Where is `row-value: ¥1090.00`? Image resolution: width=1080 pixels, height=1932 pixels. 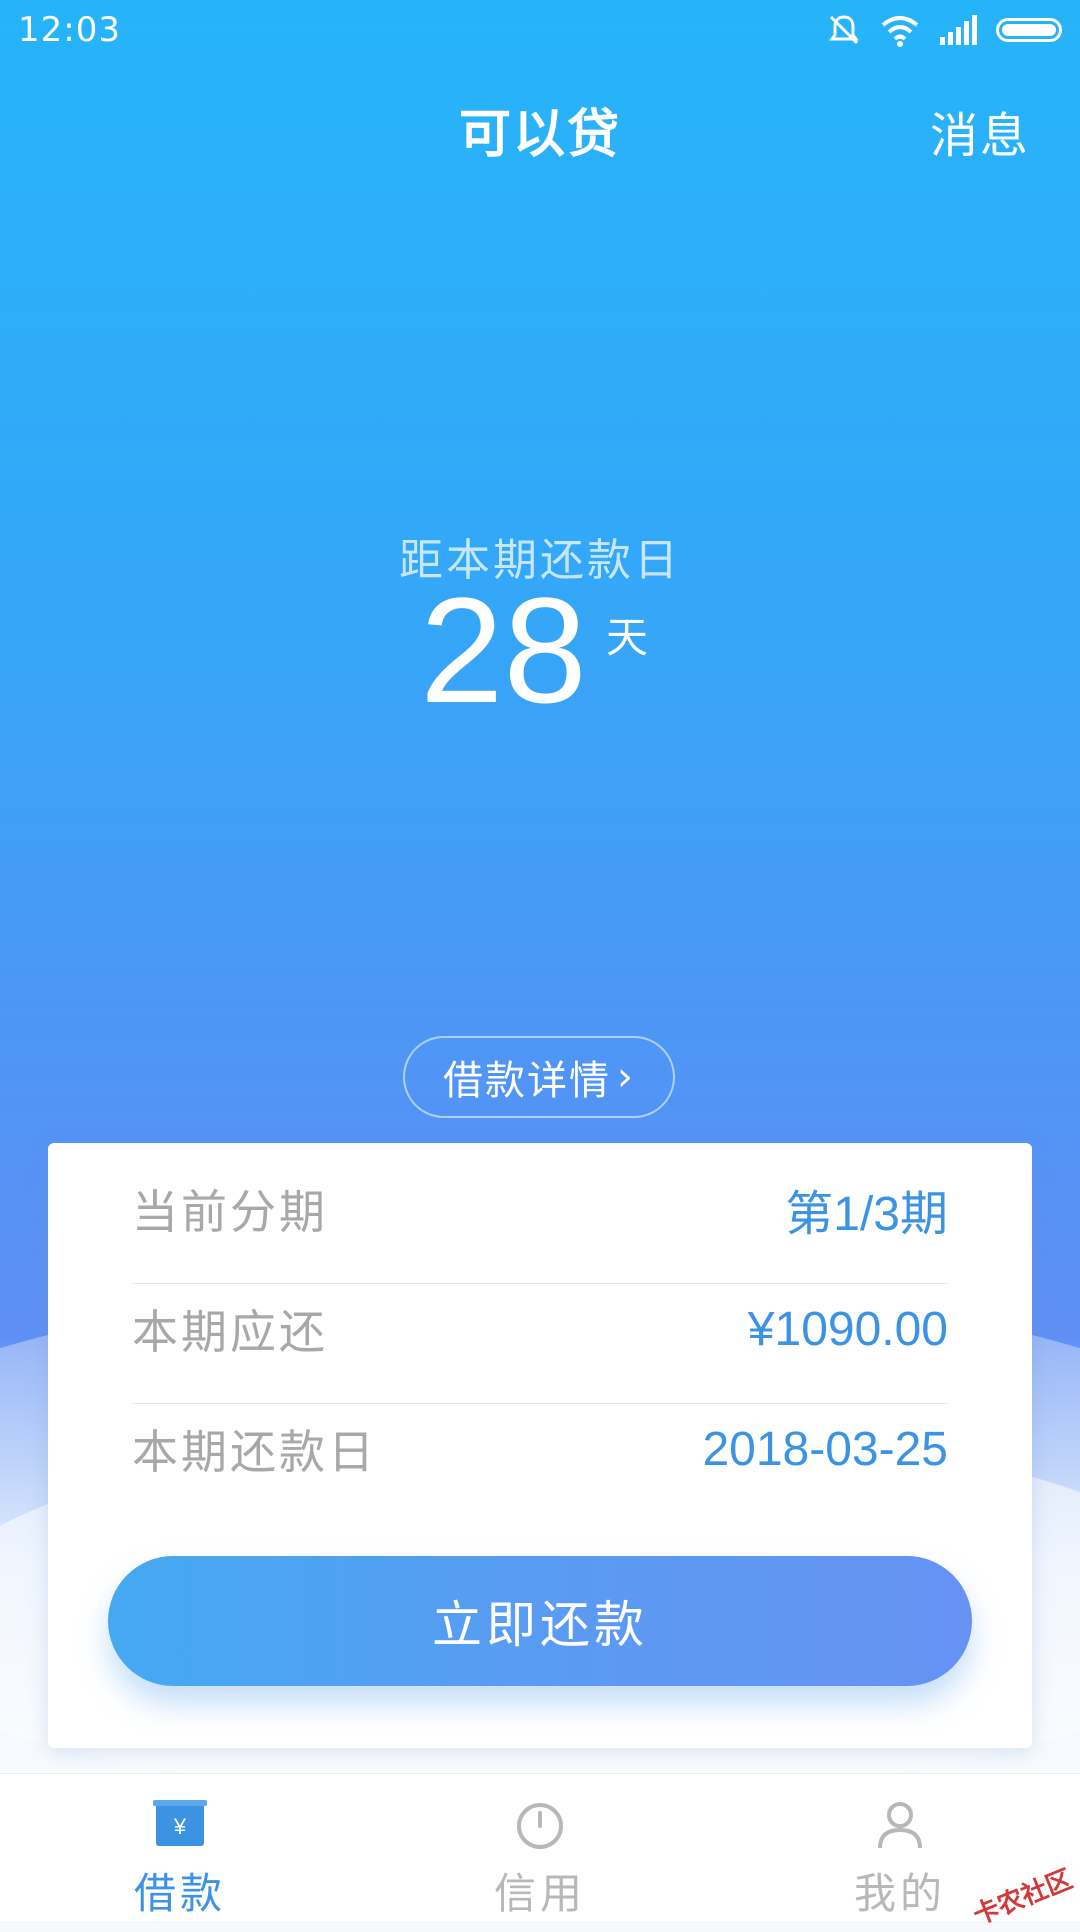
row-value: ¥1090.00 is located at coordinates (847, 1329).